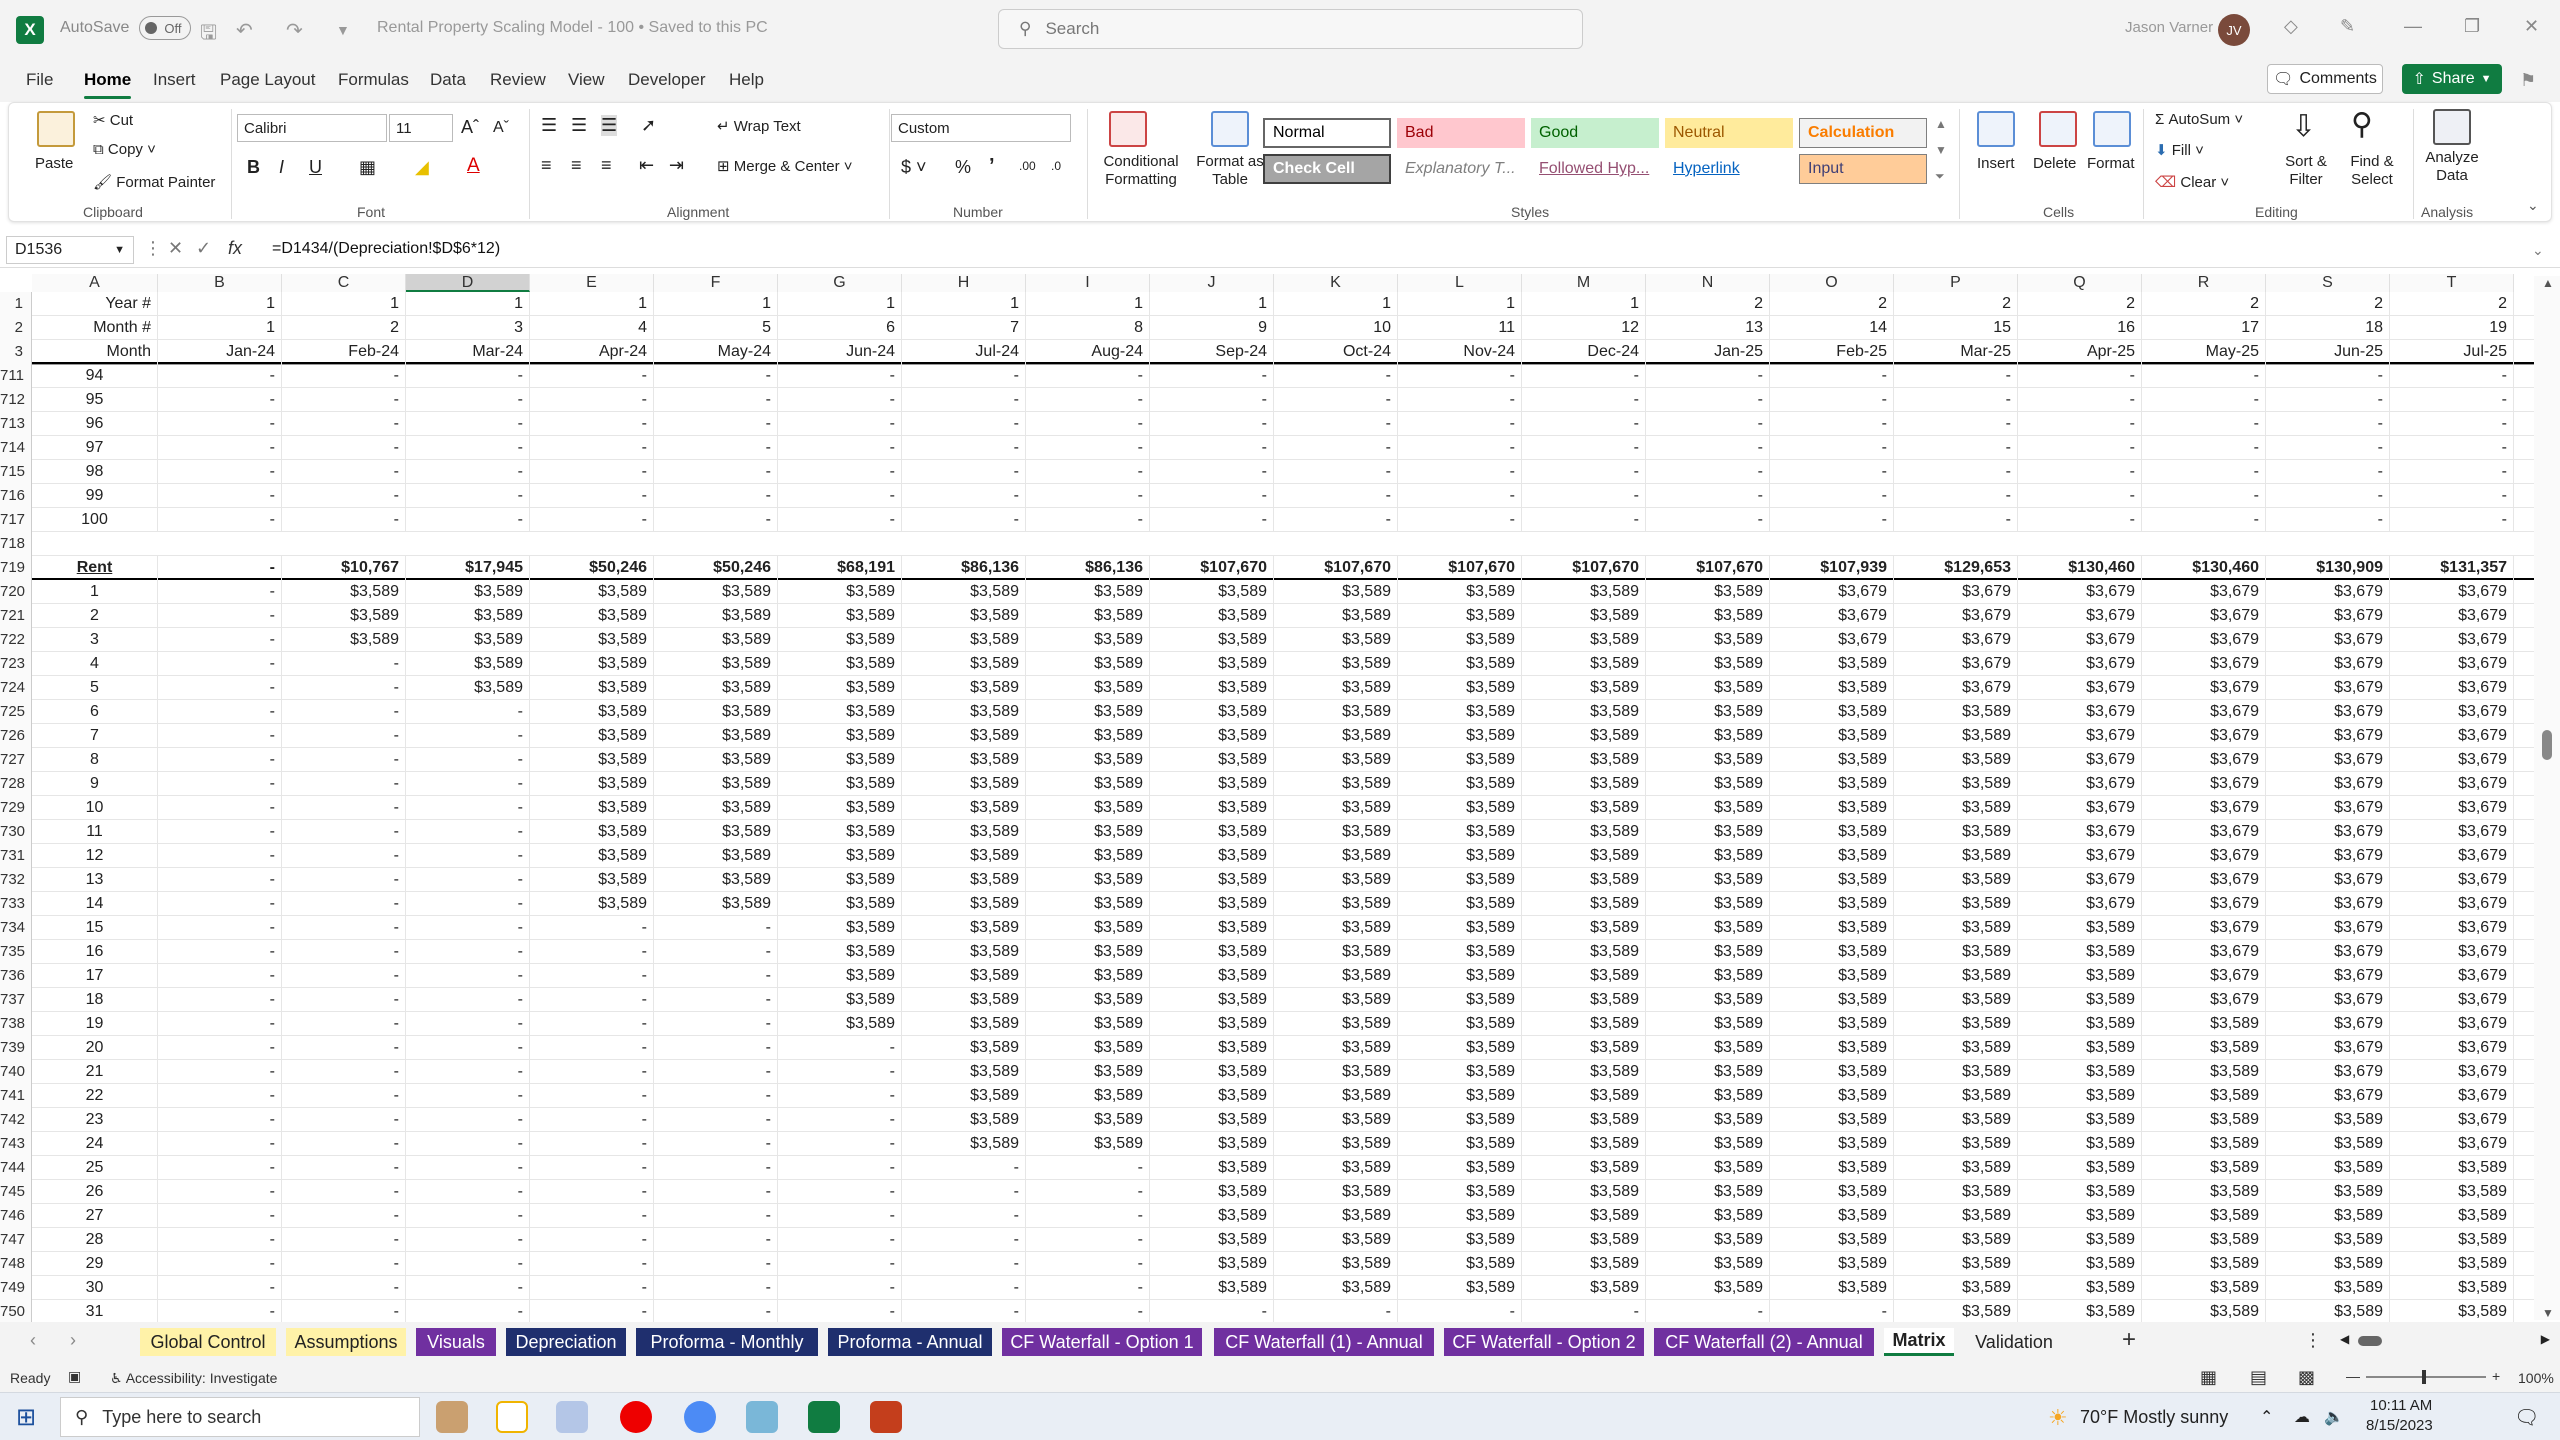  I want to click on tab-proforma-monthly: Proforma - Monthly, so click(727, 1342).